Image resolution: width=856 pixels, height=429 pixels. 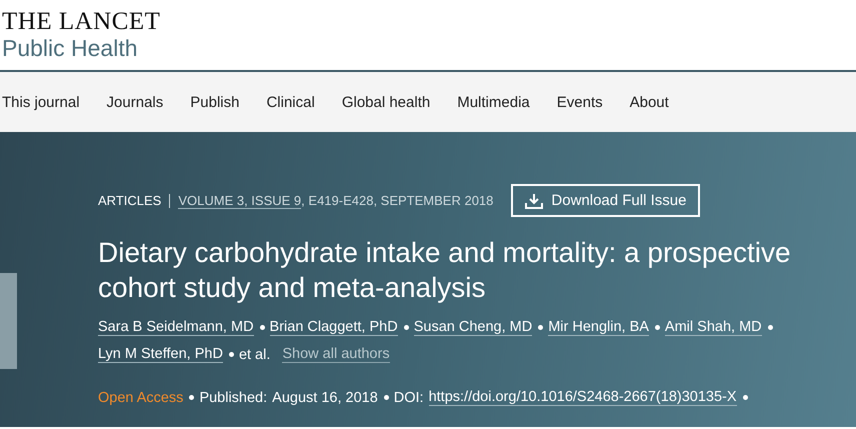 What do you see at coordinates (579, 102) in the screenshot?
I see `nav-link: Events` at bounding box center [579, 102].